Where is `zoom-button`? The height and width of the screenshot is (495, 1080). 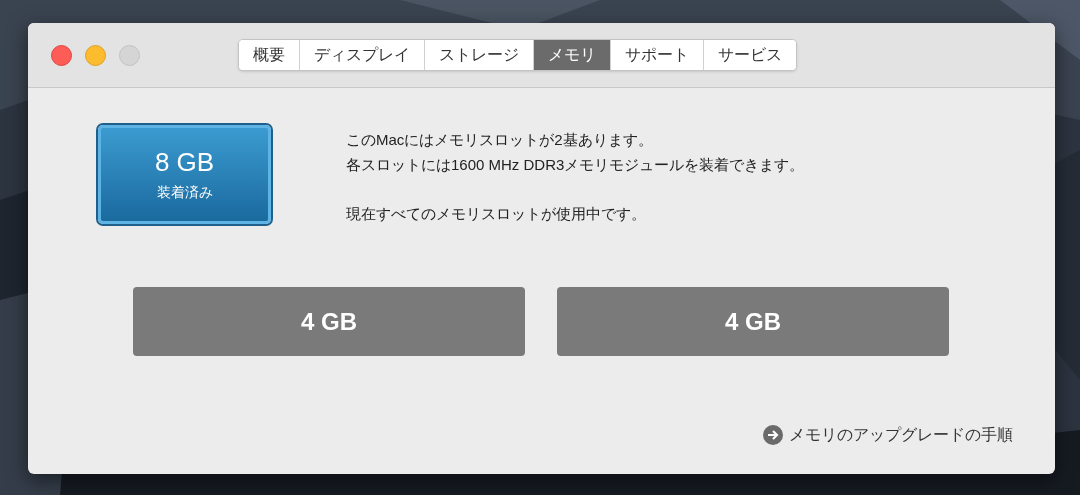 zoom-button is located at coordinates (129, 55).